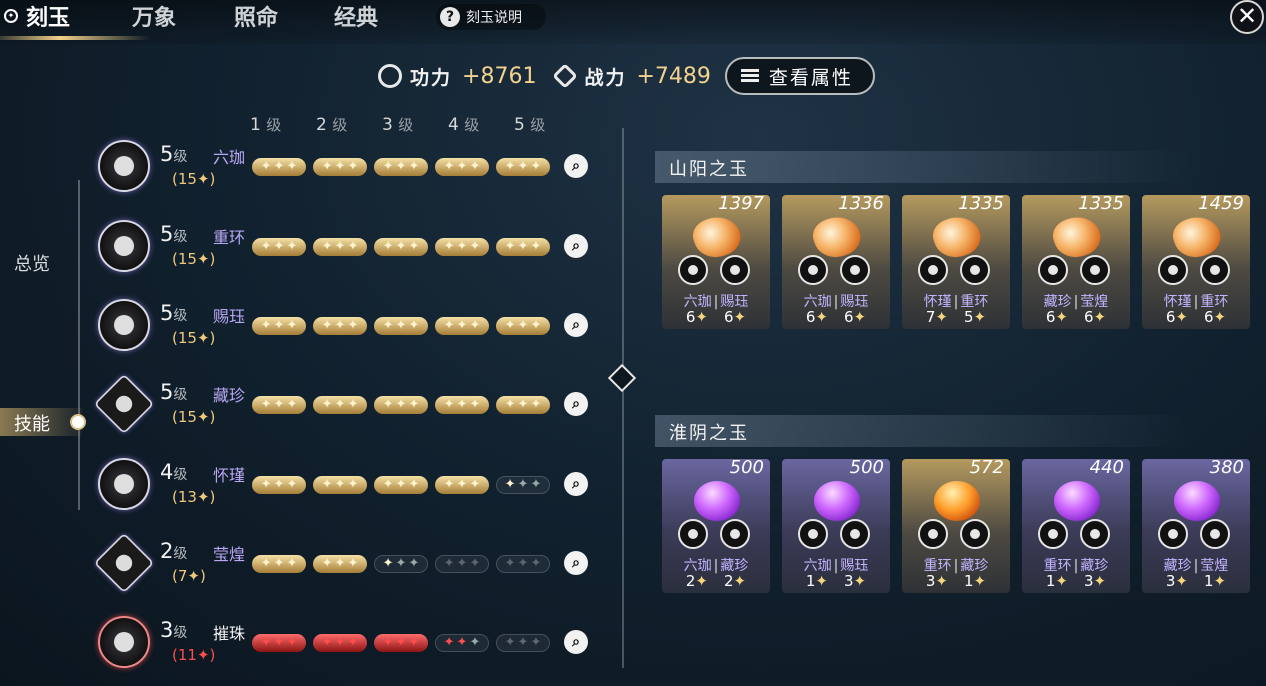  What do you see at coordinates (348, 644) in the screenshot?
I see `skill-row: 3级 摧珠 (11✦) ✦ ✦ ✦ ✦ ✦ ✦ ✦ ✦ ✦ ✦ ✦ ✦ ✦ ✦ ✦ ⌕` at bounding box center [348, 644].